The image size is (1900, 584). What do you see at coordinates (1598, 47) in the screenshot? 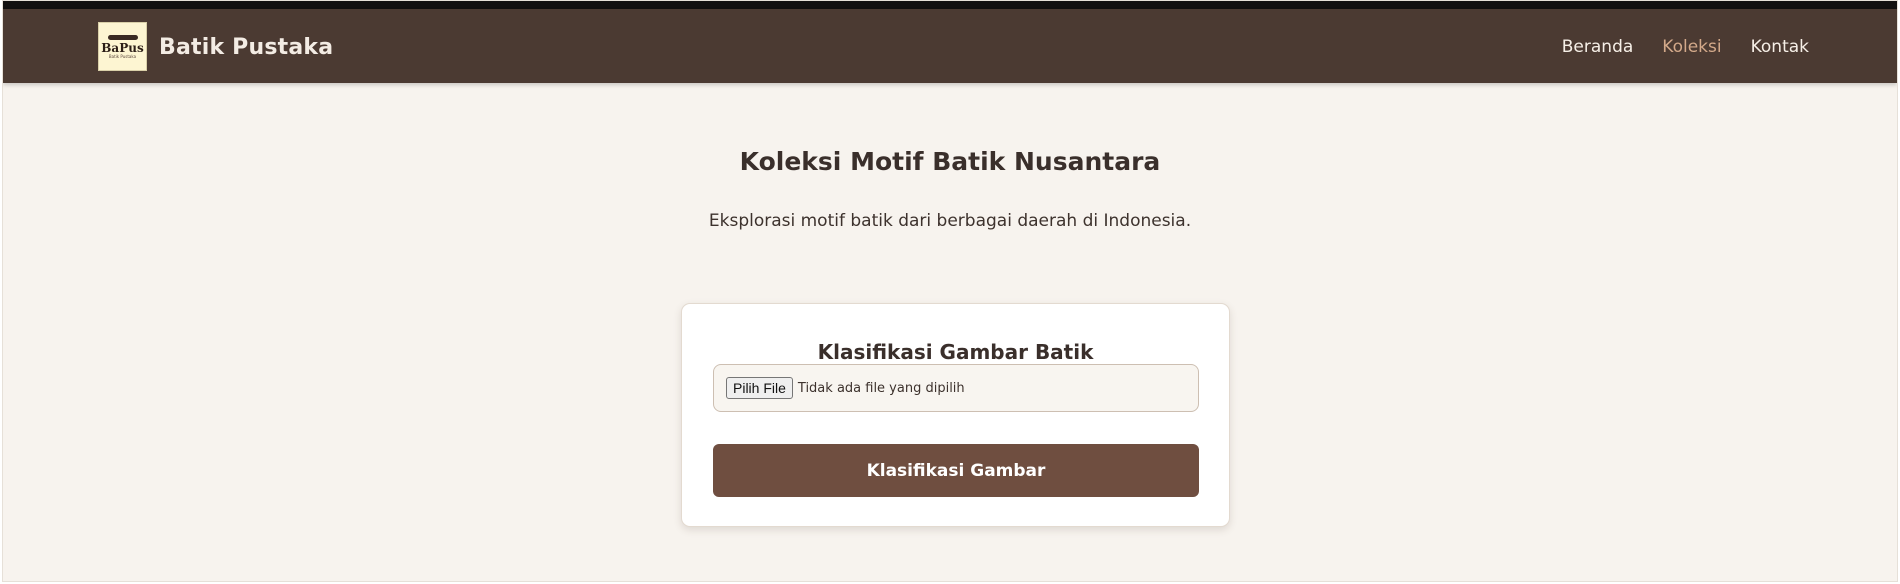
I see `nav-link-beranda: Beranda` at bounding box center [1598, 47].